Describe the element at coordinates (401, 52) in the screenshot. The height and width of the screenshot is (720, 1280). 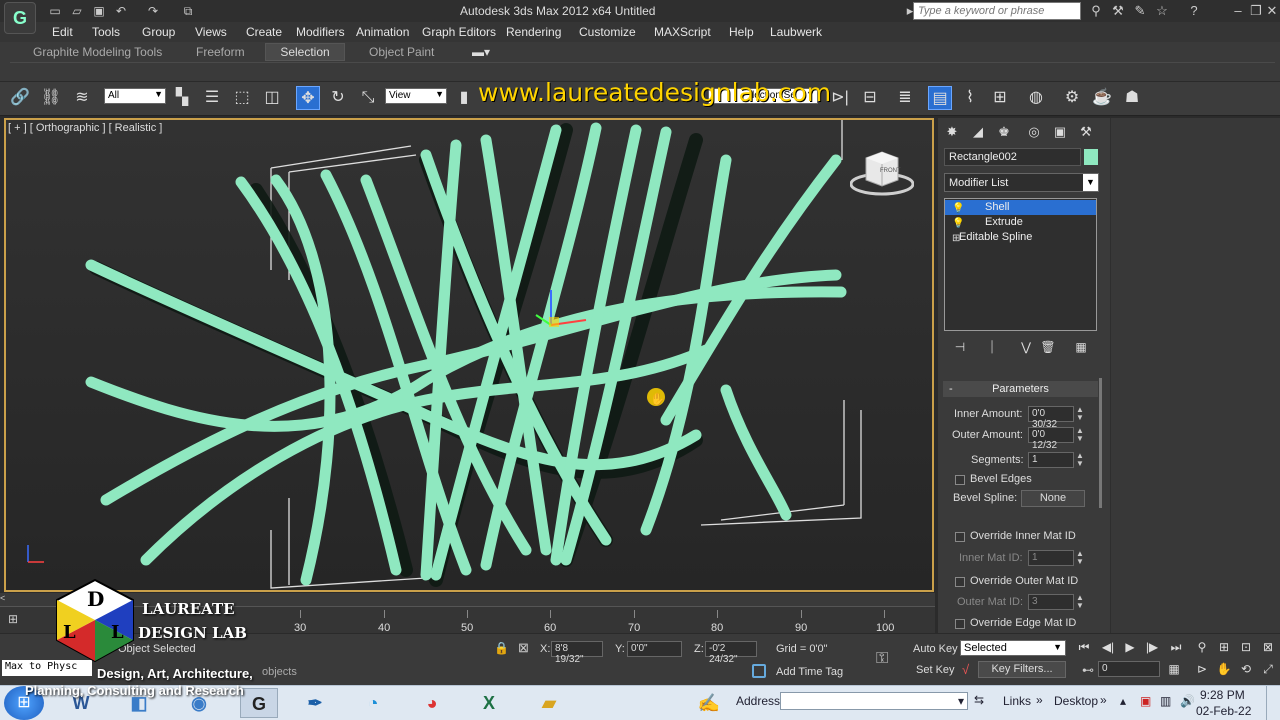
I see `tab-object-paint: Object Paint` at that location.